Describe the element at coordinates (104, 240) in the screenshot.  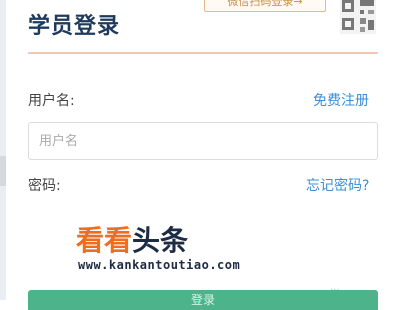
I see `watermark-brand-part1: 看看` at that location.